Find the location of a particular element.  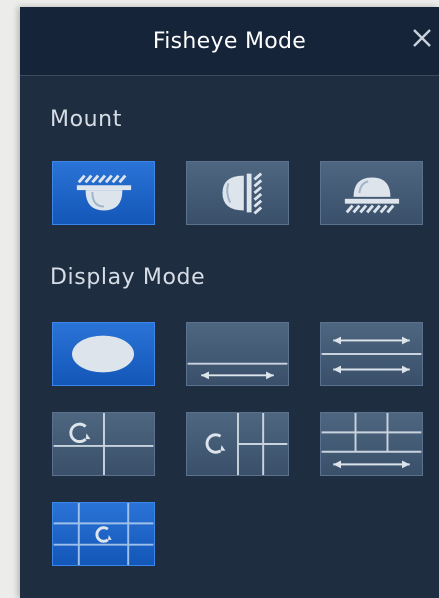

fisheye-circle-icon is located at coordinates (103, 354).